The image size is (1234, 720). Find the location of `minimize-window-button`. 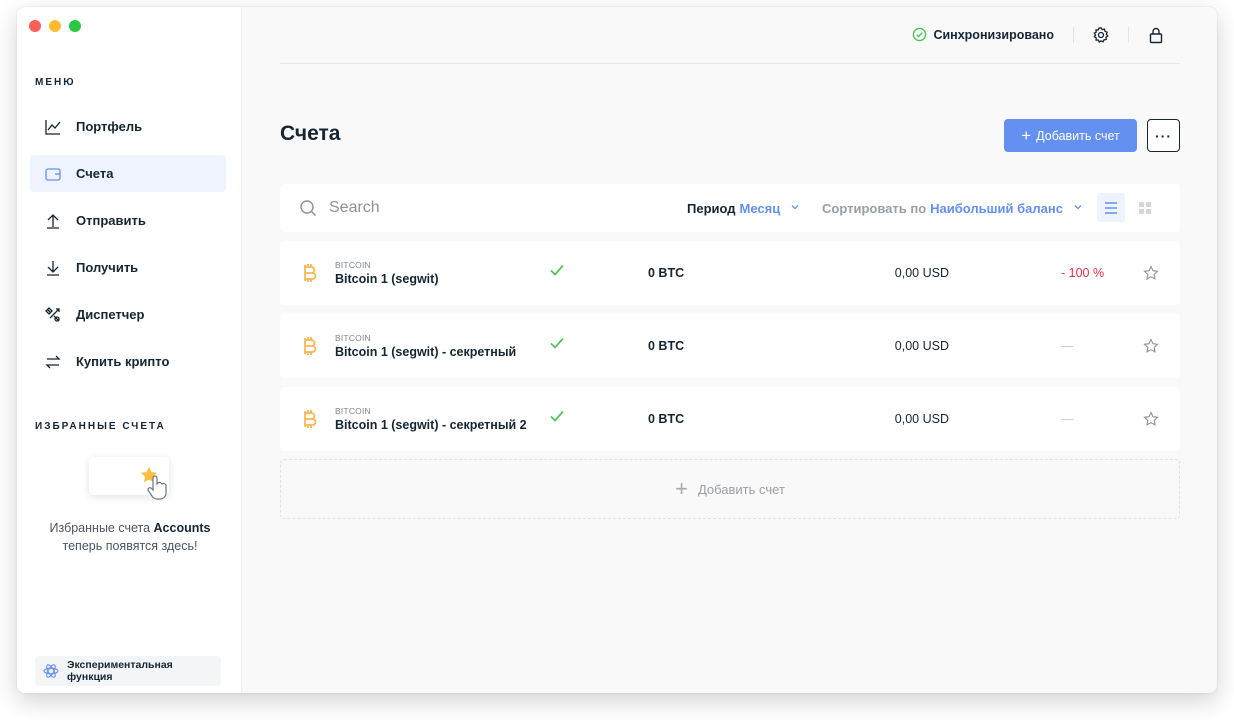

minimize-window-button is located at coordinates (55, 26).